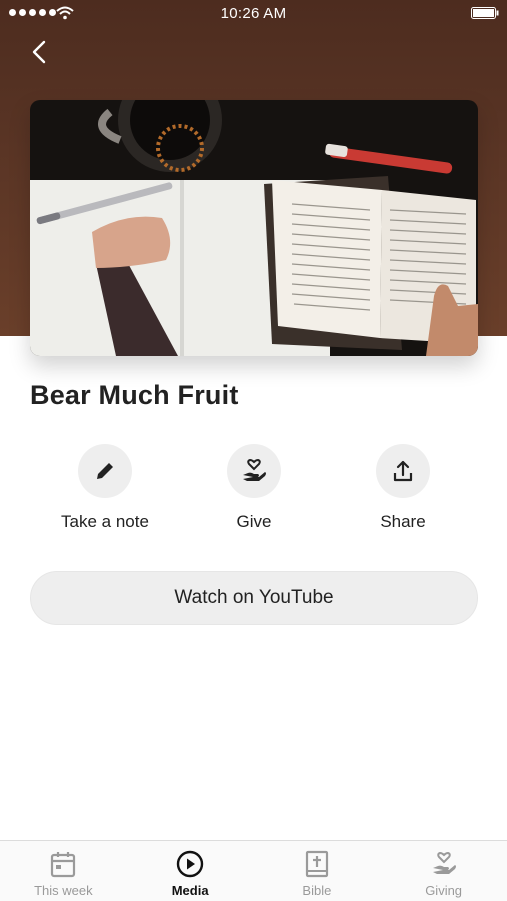 The width and height of the screenshot is (507, 901). I want to click on status-bar: 10:26 AM, so click(253, 14).